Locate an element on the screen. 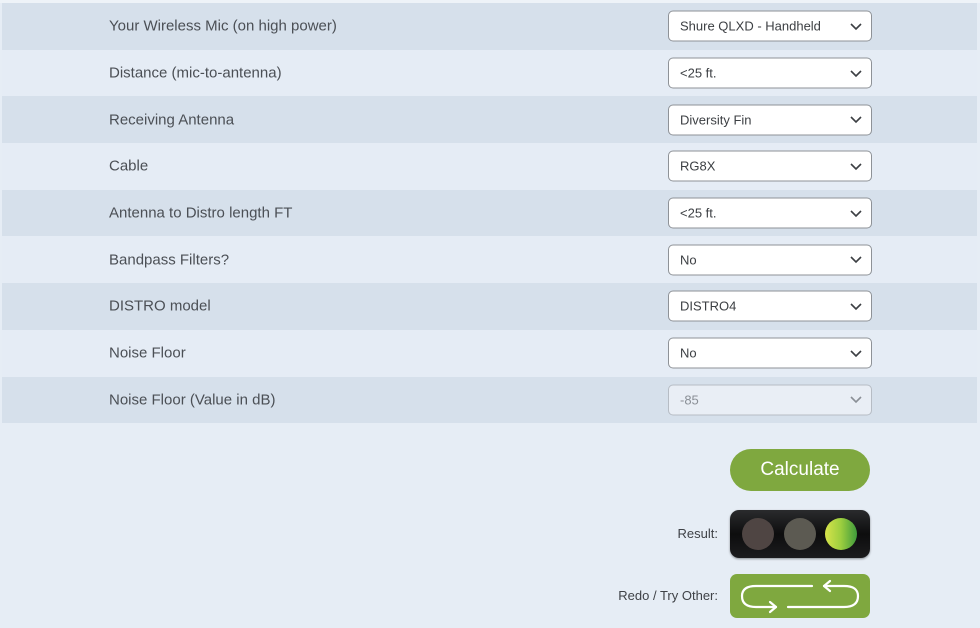  form-row-noise-floor: Noise Floor No is located at coordinates (489, 353).